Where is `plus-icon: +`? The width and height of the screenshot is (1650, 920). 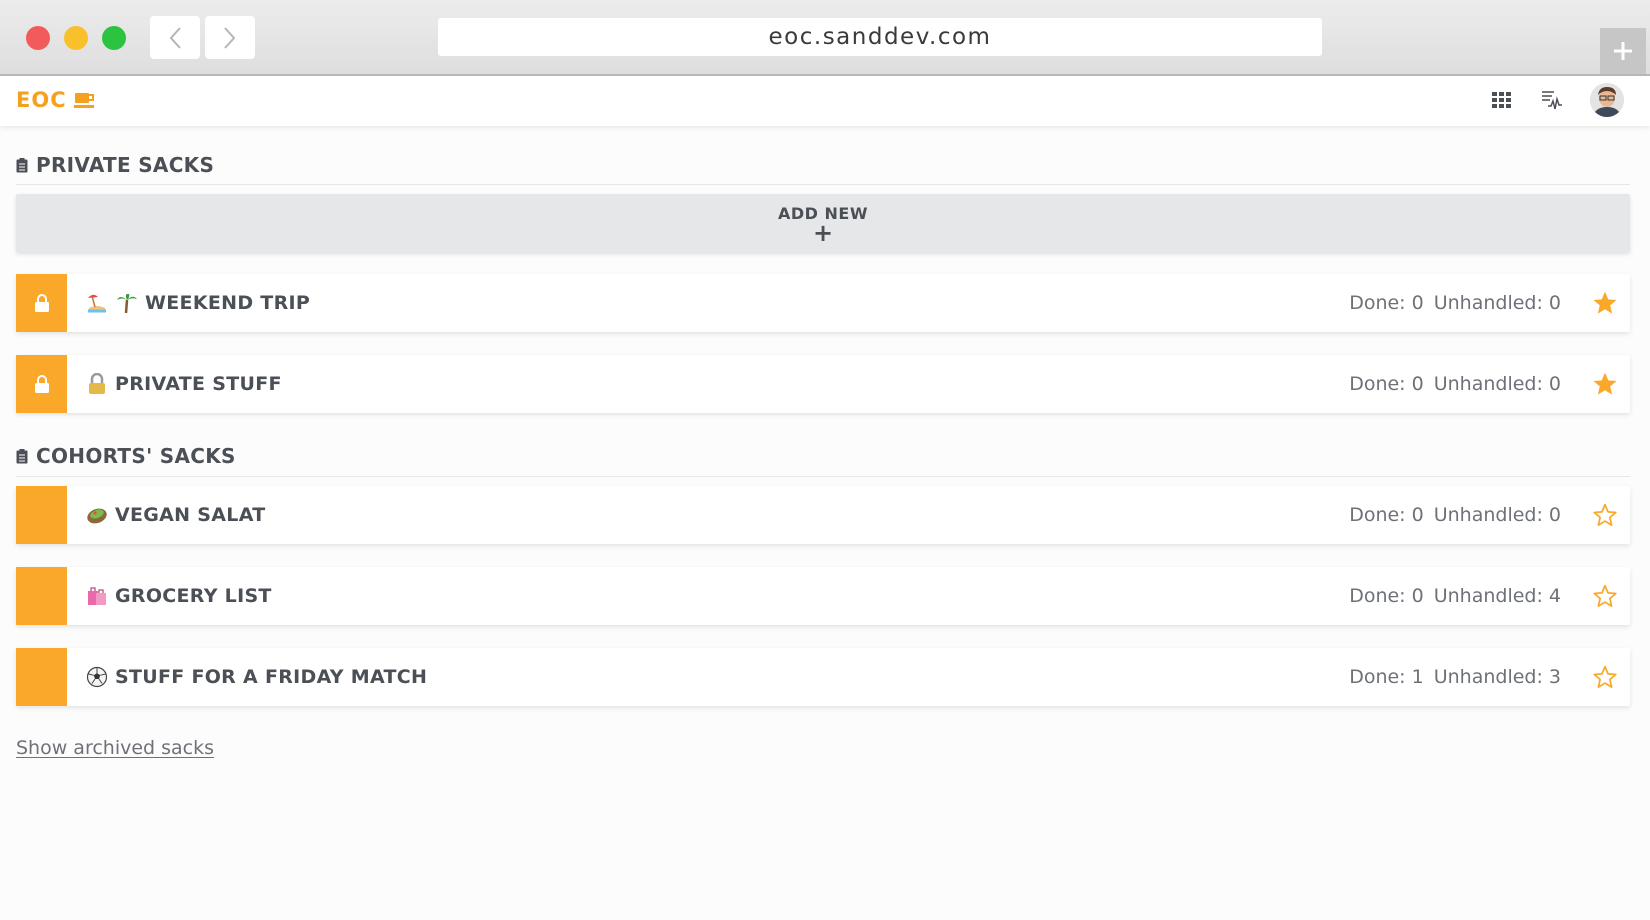 plus-icon: + is located at coordinates (823, 233).